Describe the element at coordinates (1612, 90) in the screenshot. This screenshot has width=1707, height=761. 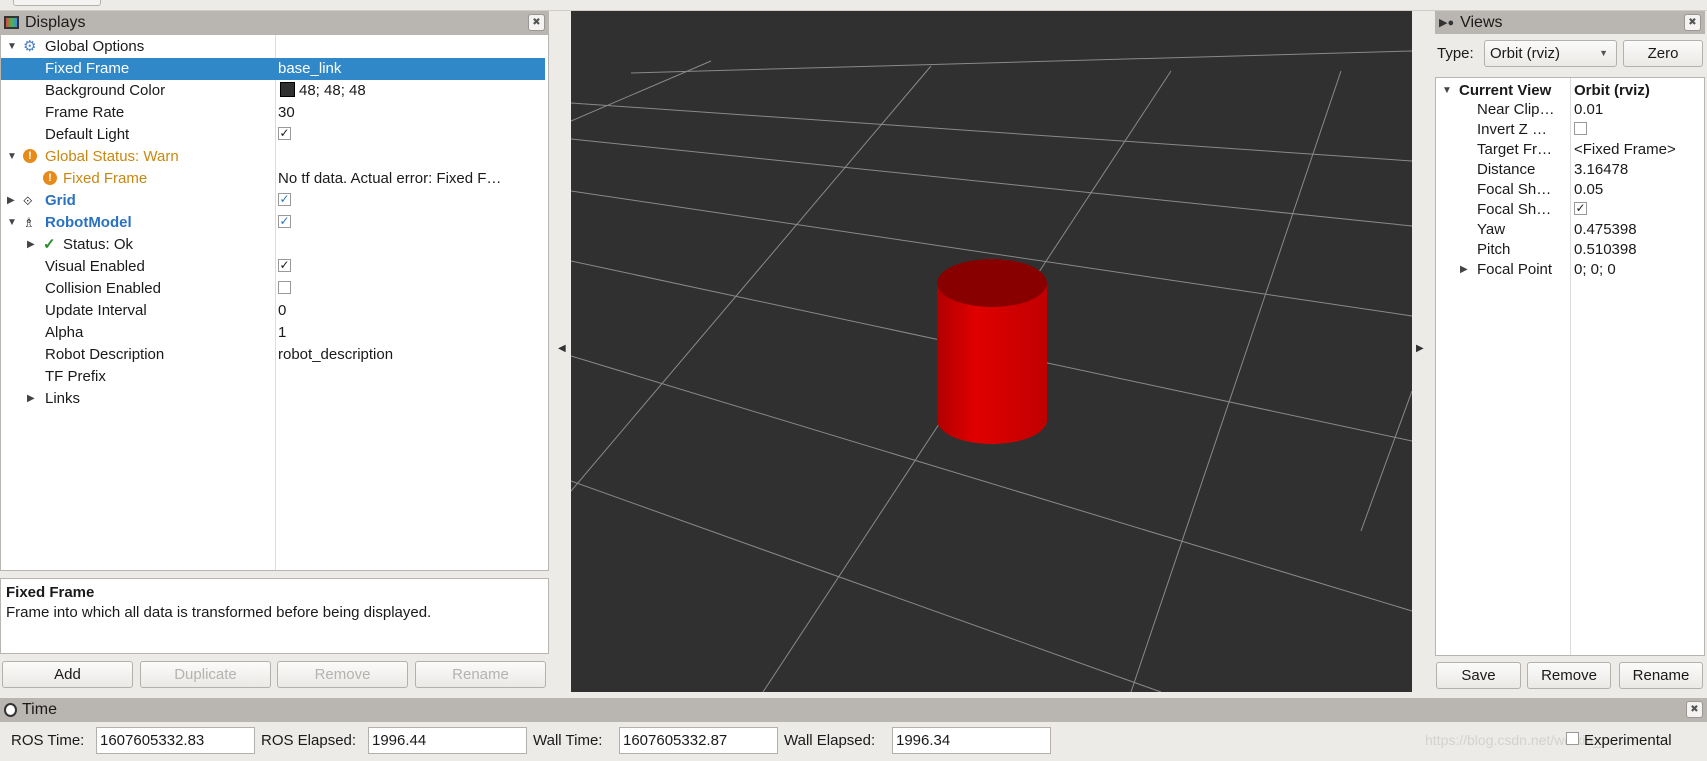
I see `current-view-value: Orbit (rviz)` at that location.